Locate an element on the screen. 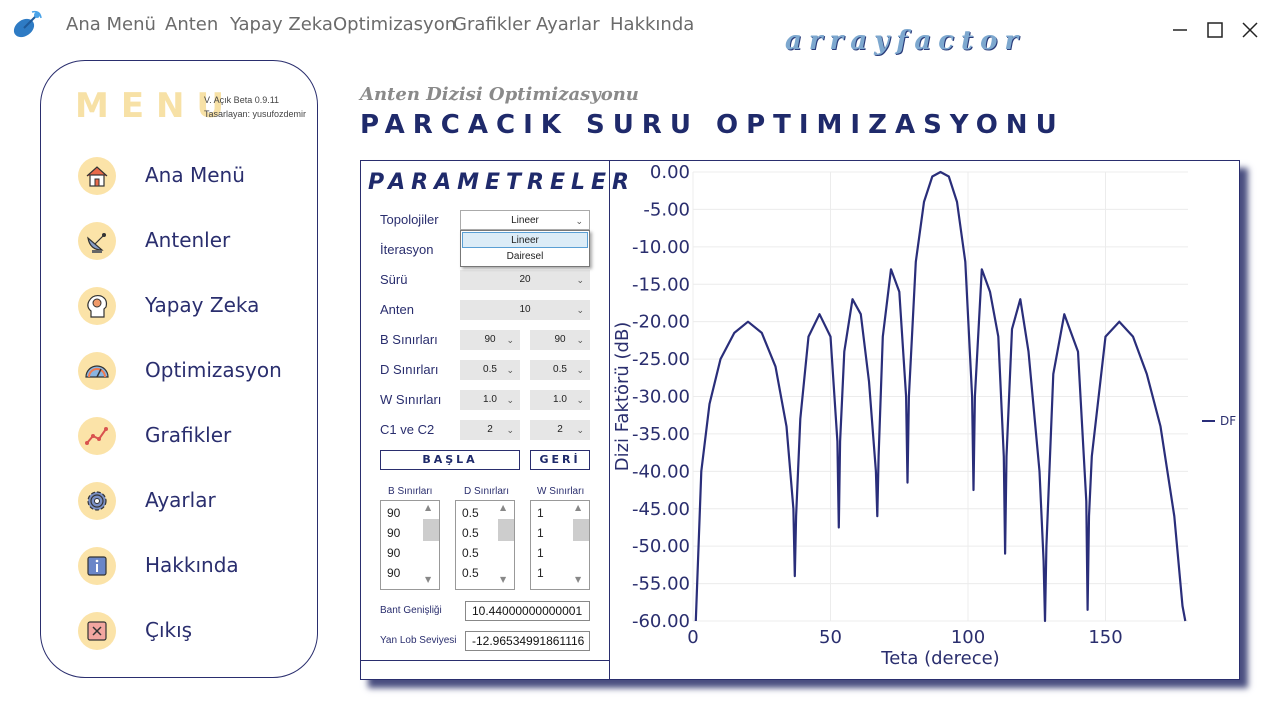 This screenshot has width=1280, height=720. topmenu-hakkinda: Hakkında is located at coordinates (652, 24).